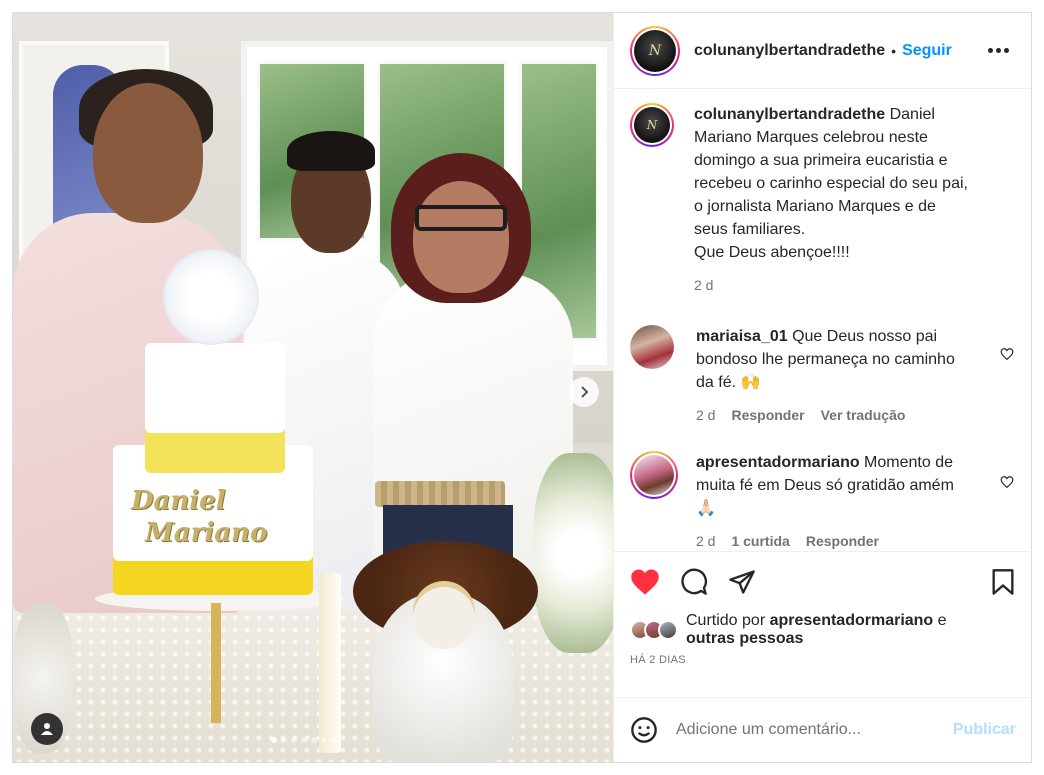 This screenshot has width=1044, height=775. Describe the element at coordinates (814, 730) in the screenshot. I see `comment-input` at that location.